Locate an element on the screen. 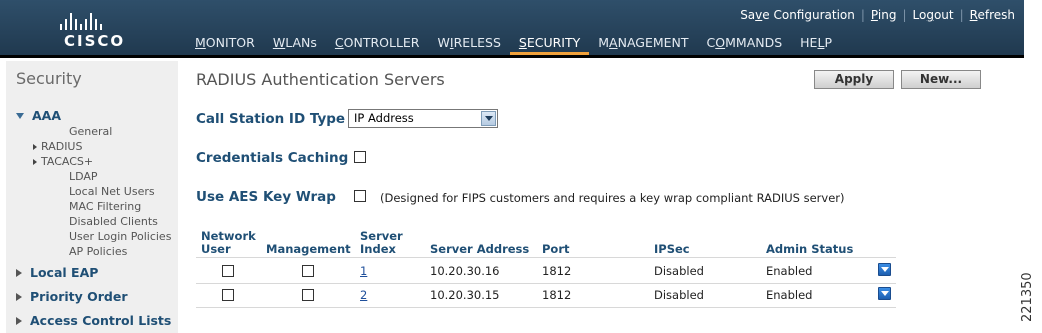 The width and height of the screenshot is (1042, 333). column-header-admin-status: Admin Status is located at coordinates (810, 249).